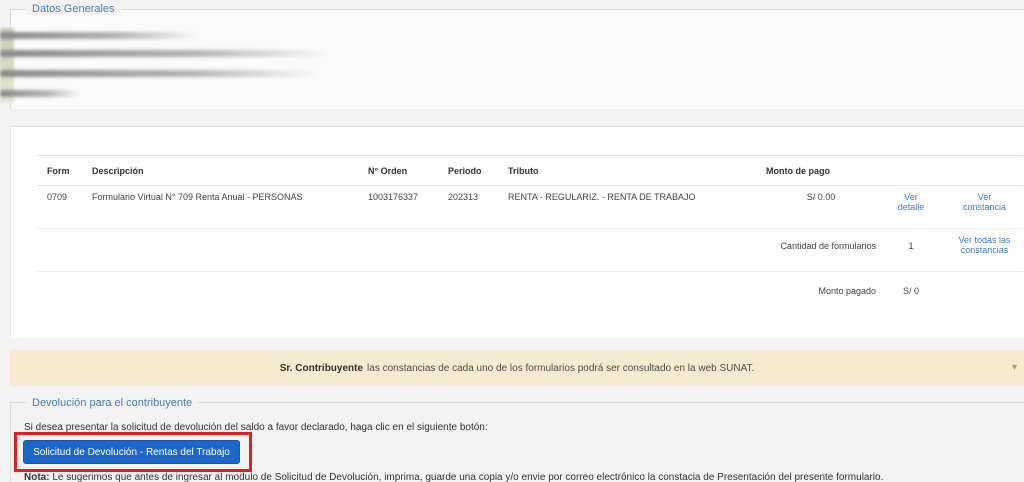 The height and width of the screenshot is (482, 1024). I want to click on ver-constancia-line2: constancia, so click(984, 207).